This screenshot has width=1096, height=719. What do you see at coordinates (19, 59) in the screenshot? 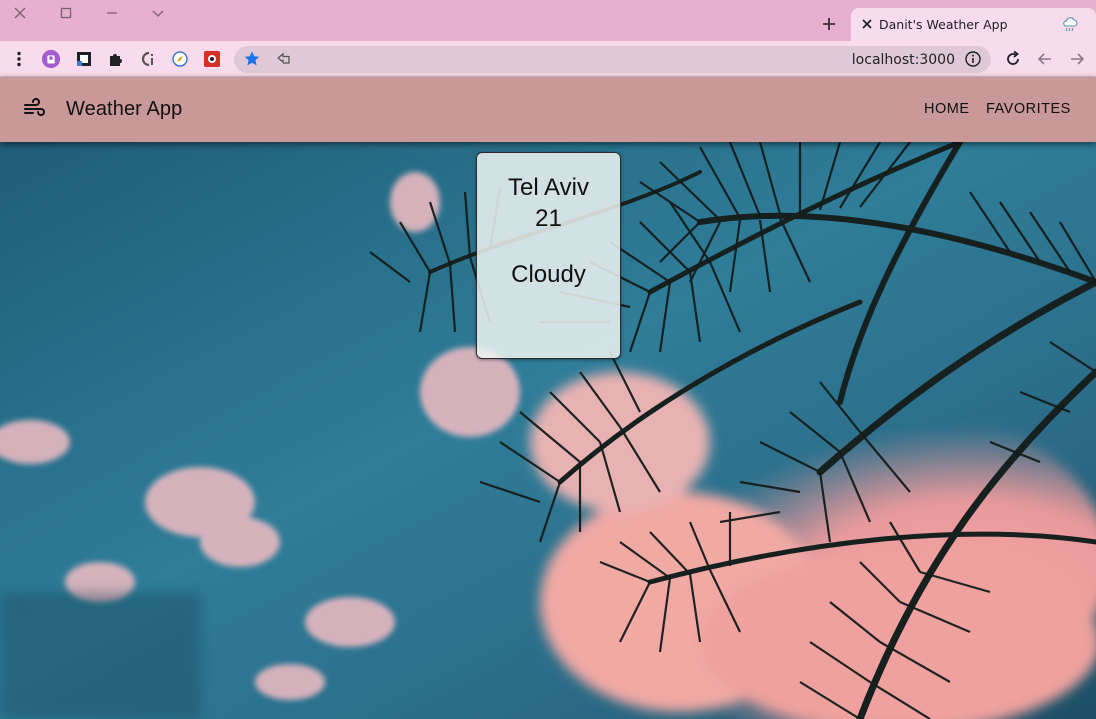
I see `menu-dots-icon` at bounding box center [19, 59].